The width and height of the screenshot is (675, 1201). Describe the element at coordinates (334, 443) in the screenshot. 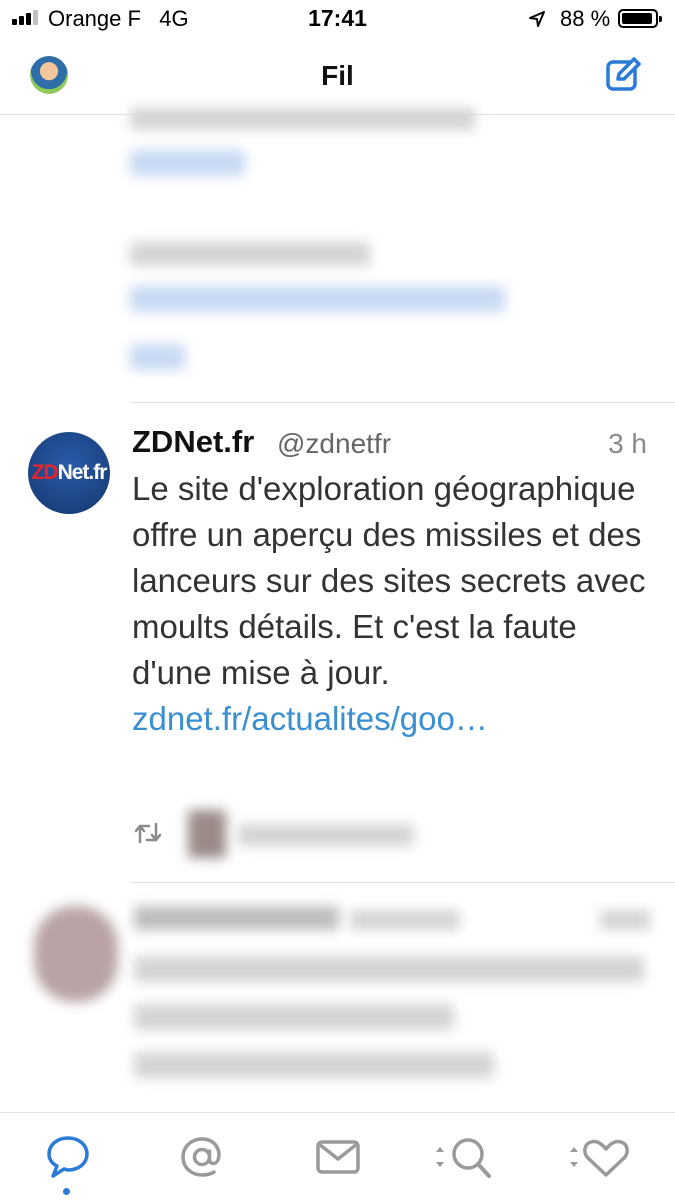

I see `tweet-author-handle: @zdnetfr` at that location.